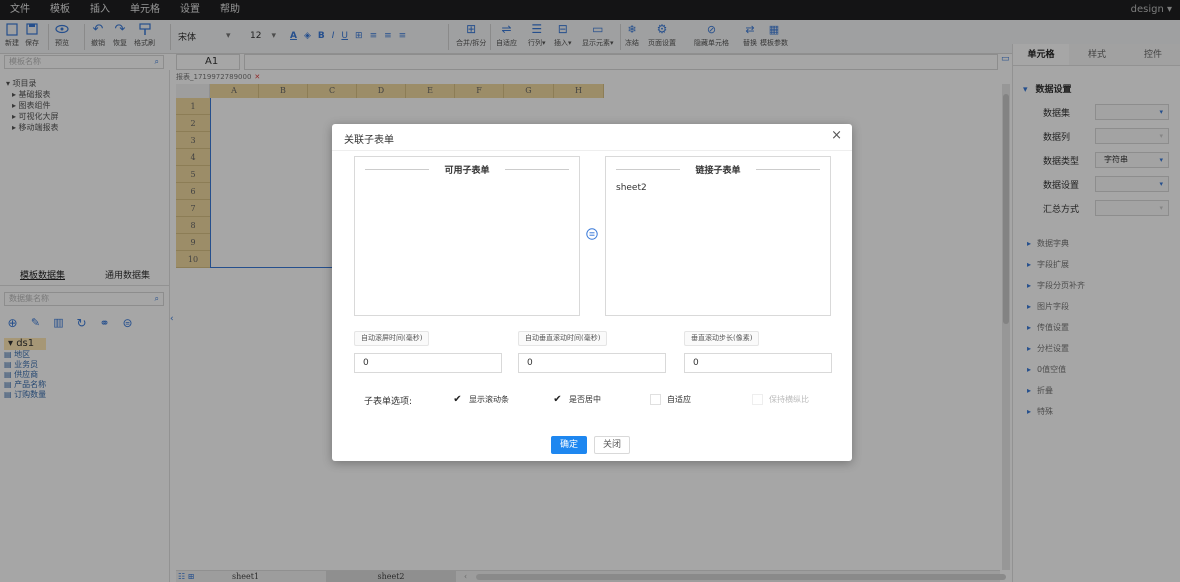  I want to click on confirm-button: 确定, so click(569, 445).